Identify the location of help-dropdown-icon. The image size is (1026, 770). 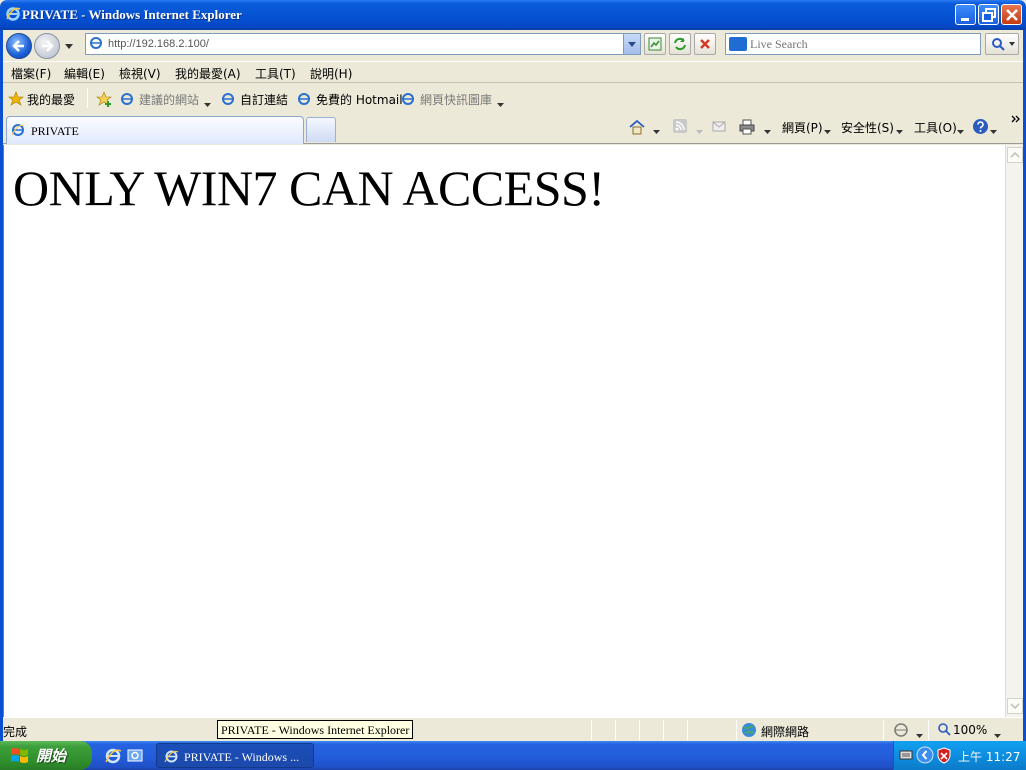
(993, 131).